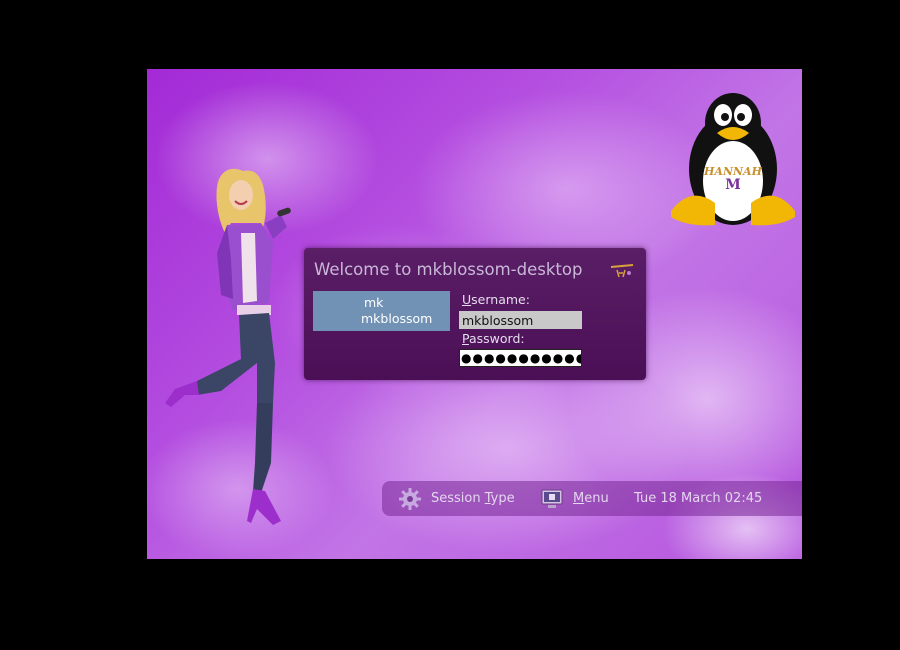 The image size is (900, 650). I want to click on monitor-icon, so click(552, 498).